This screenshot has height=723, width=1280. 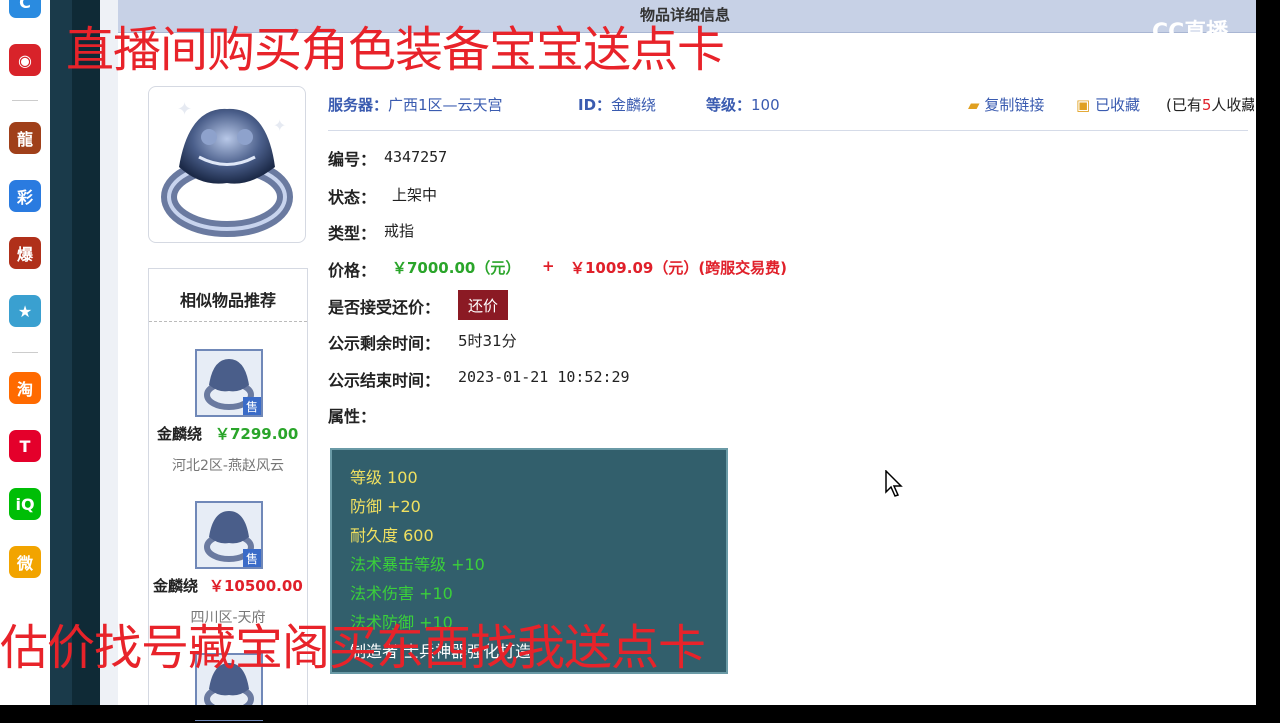 I want to click on right-border, so click(x=1268, y=352).